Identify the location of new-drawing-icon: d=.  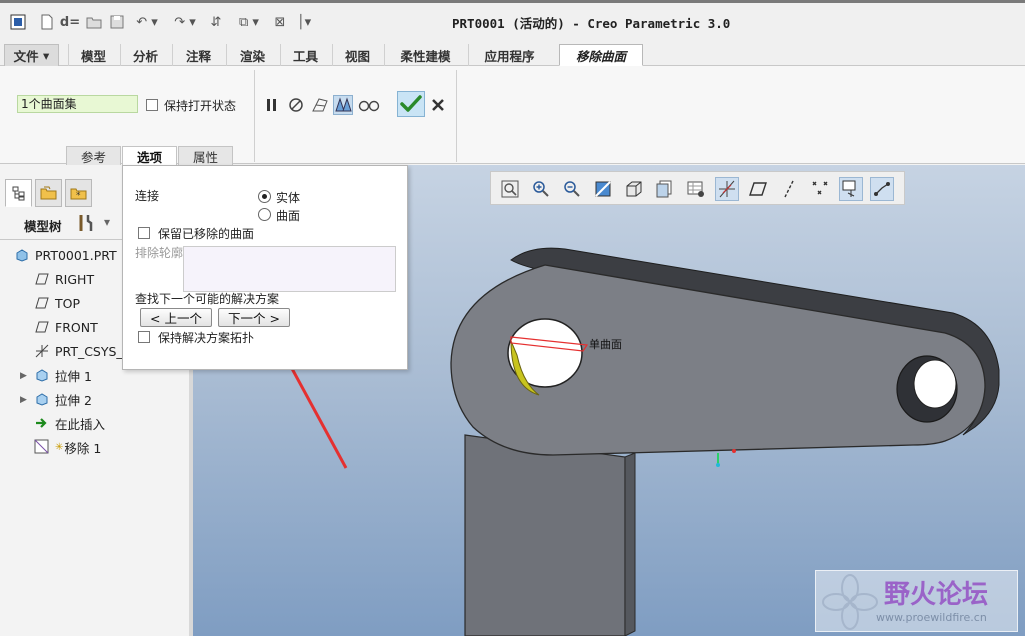
(70, 22).